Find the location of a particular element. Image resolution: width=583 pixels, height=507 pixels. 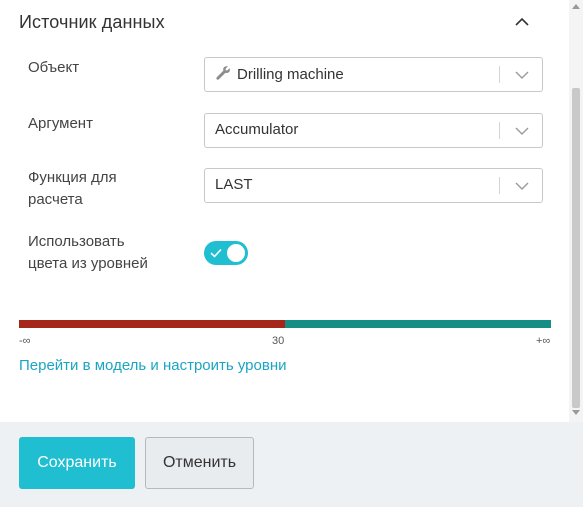

use-level-colors-label-line2: цвета из уровней is located at coordinates (88, 263).